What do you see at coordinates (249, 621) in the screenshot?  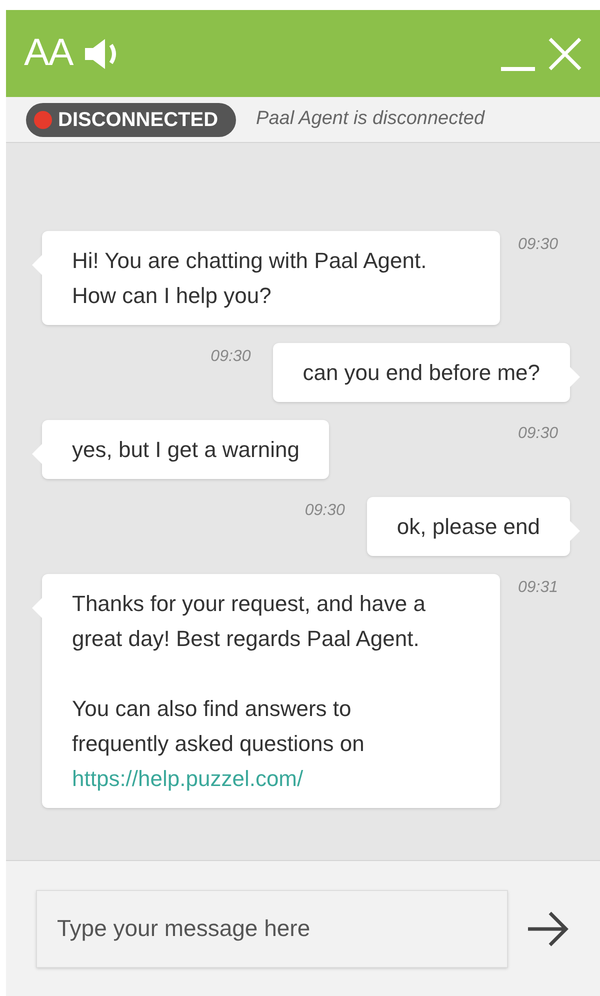 I see `message-text: Thanks for your request, and have a great day! Best regards Paal Agent.` at bounding box center [249, 621].